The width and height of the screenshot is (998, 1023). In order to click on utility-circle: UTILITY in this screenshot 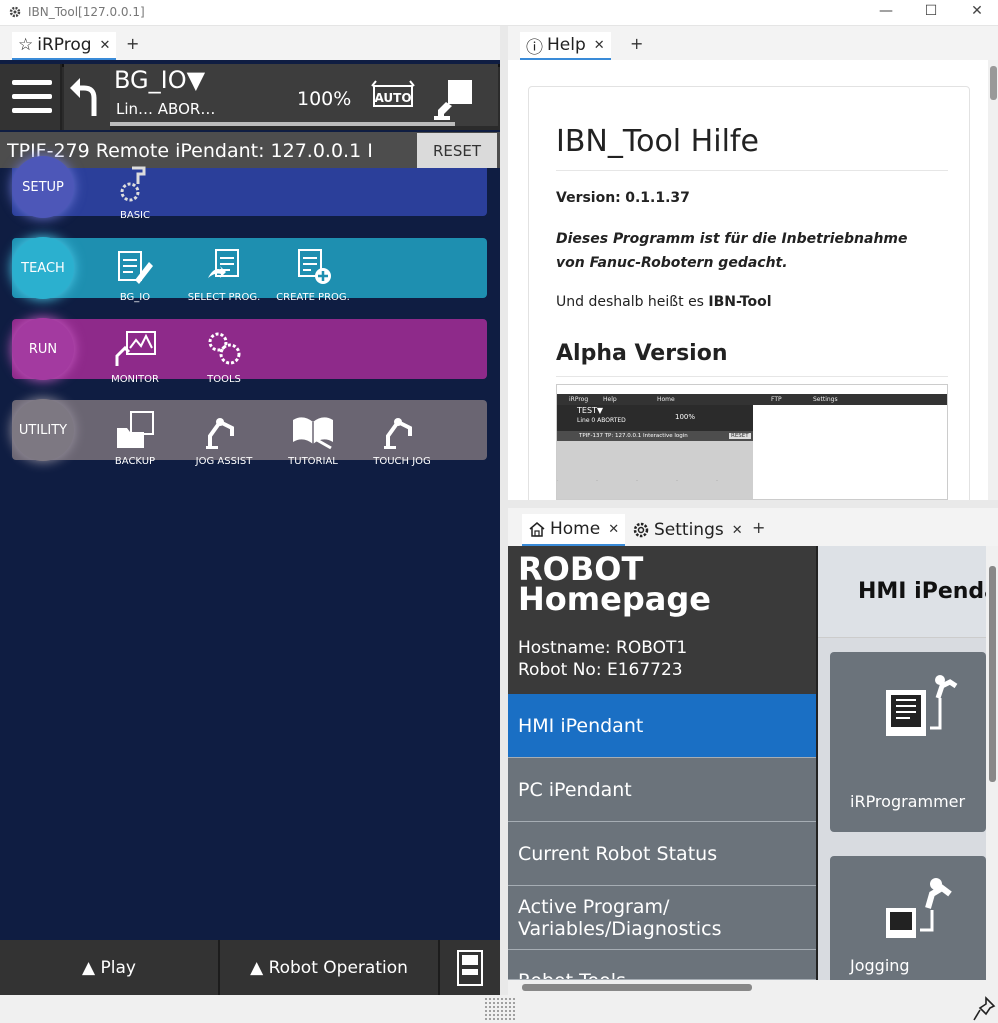, I will do `click(43, 430)`.